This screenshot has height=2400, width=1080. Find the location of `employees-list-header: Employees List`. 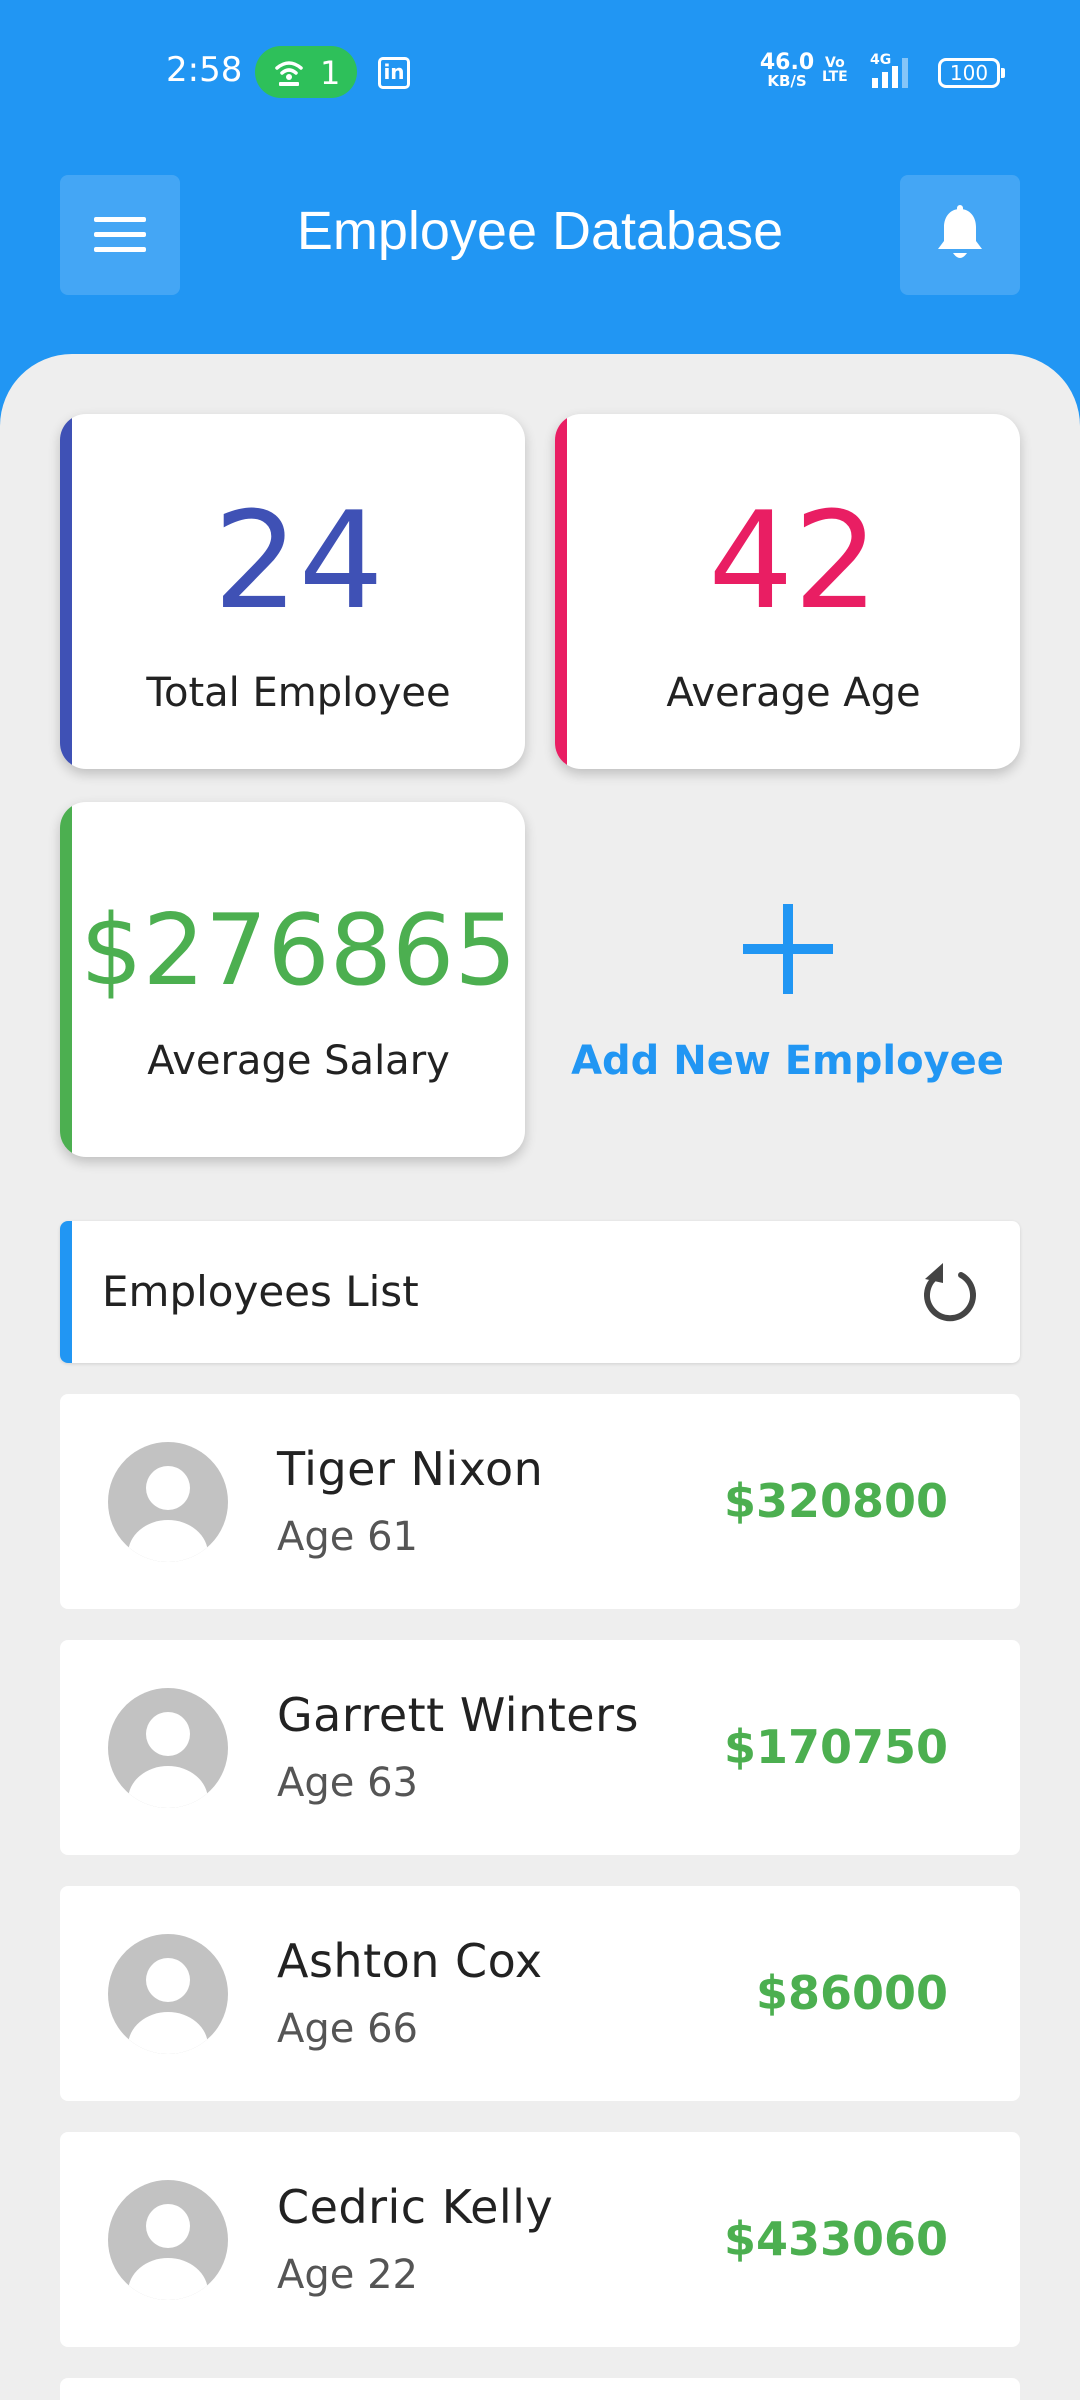

employees-list-header: Employees List is located at coordinates (540, 1292).